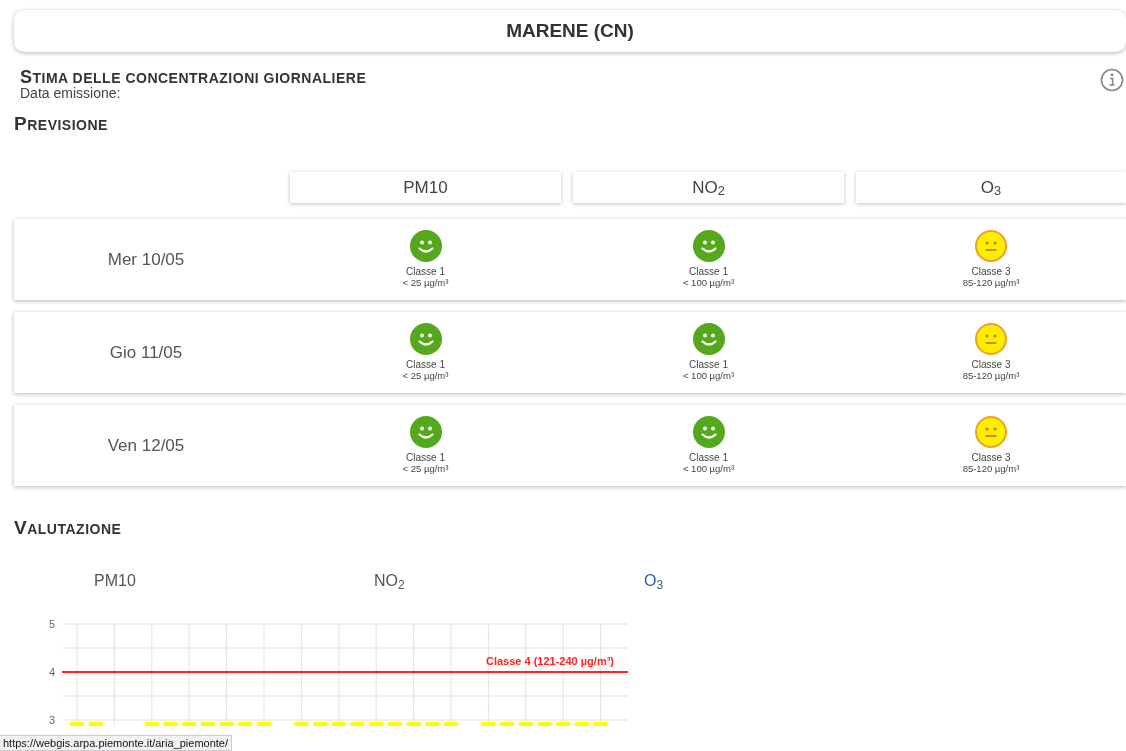 Image resolution: width=1126 pixels, height=751 pixels. I want to click on emission-date-label: Data emissione:, so click(71, 94).